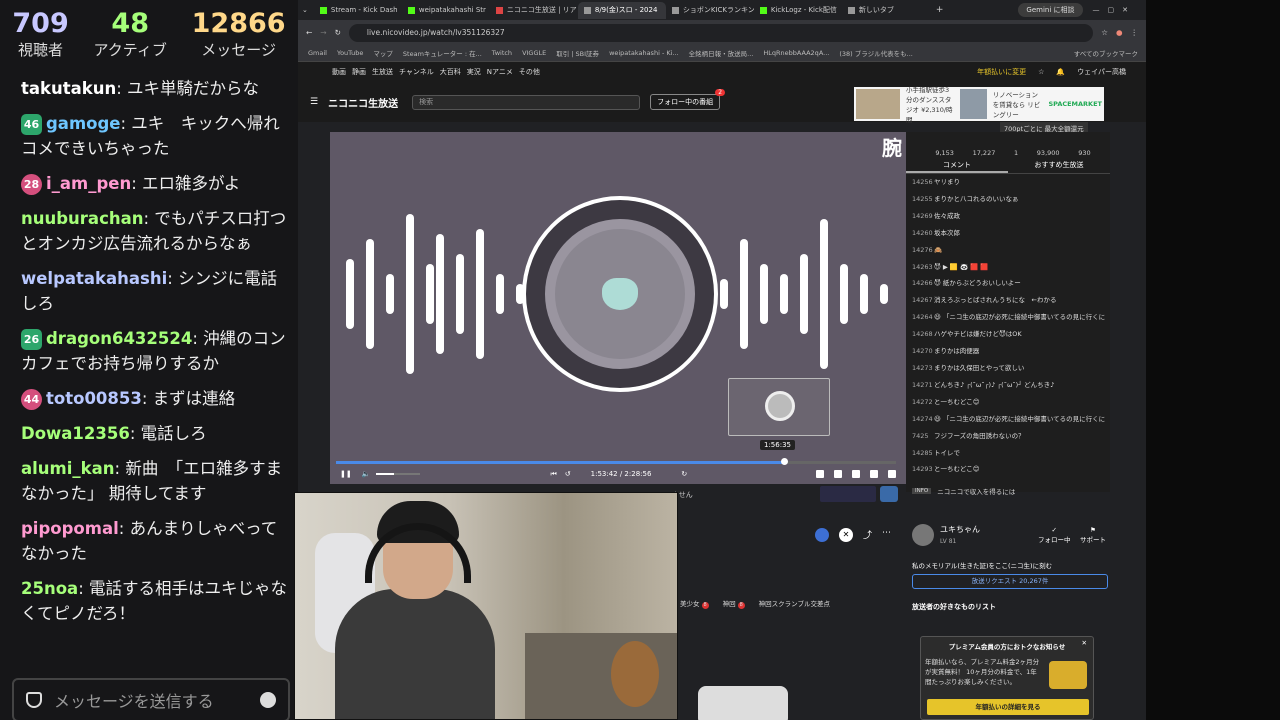 This screenshot has height=720, width=1280. What do you see at coordinates (1093, 535) in the screenshot?
I see `support-button: ⚑ サポート` at bounding box center [1093, 535].